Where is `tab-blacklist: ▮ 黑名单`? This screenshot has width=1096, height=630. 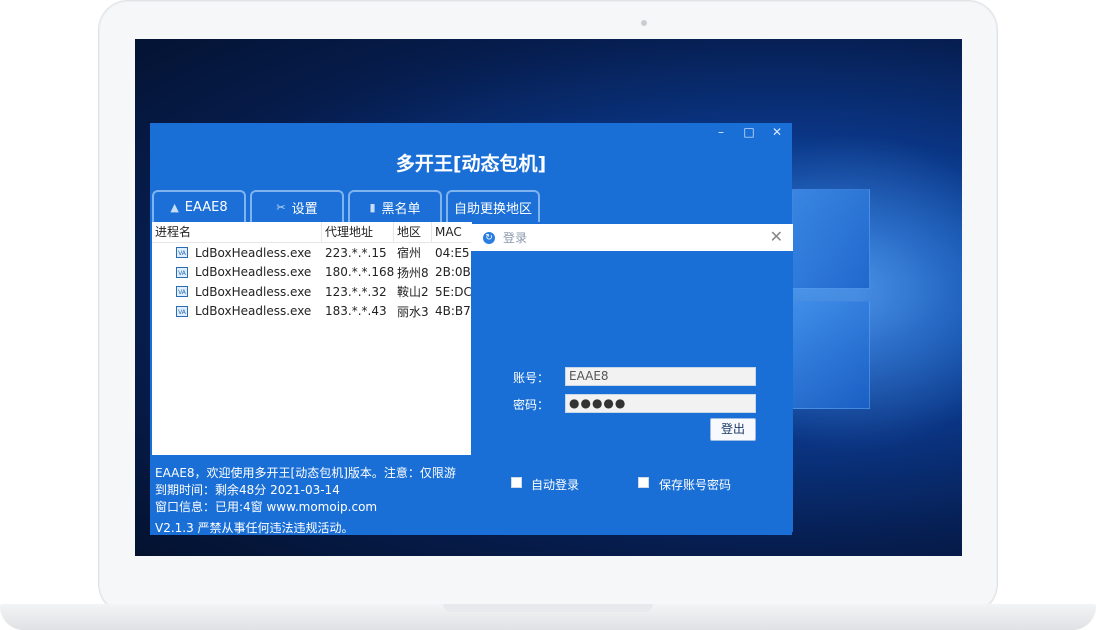 tab-blacklist: ▮ 黑名单 is located at coordinates (395, 206).